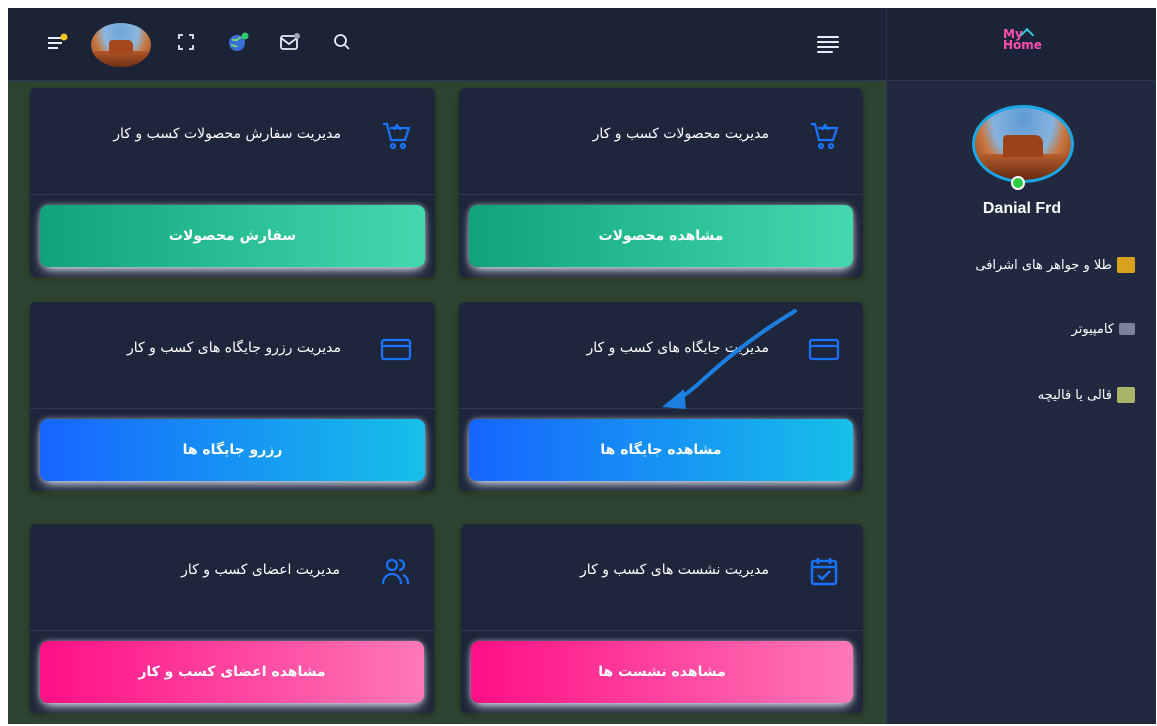 This screenshot has width=1157, height=726. What do you see at coordinates (232, 236) in the screenshot?
I see `order-products-button: سفارش محصولات` at bounding box center [232, 236].